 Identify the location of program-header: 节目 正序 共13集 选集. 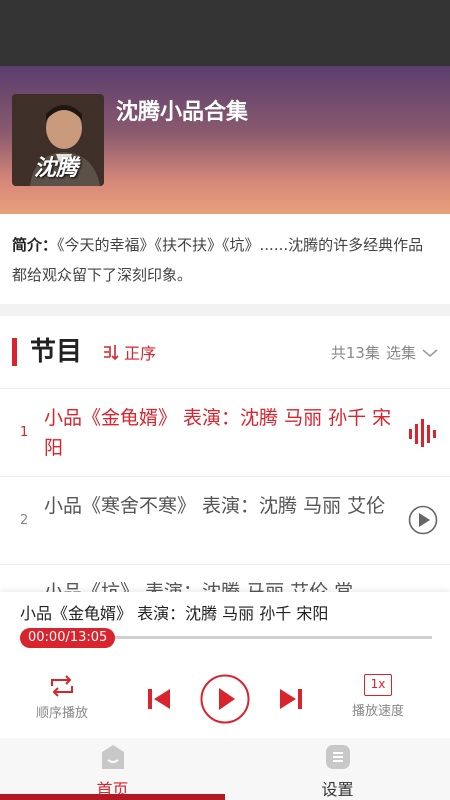
(225, 352).